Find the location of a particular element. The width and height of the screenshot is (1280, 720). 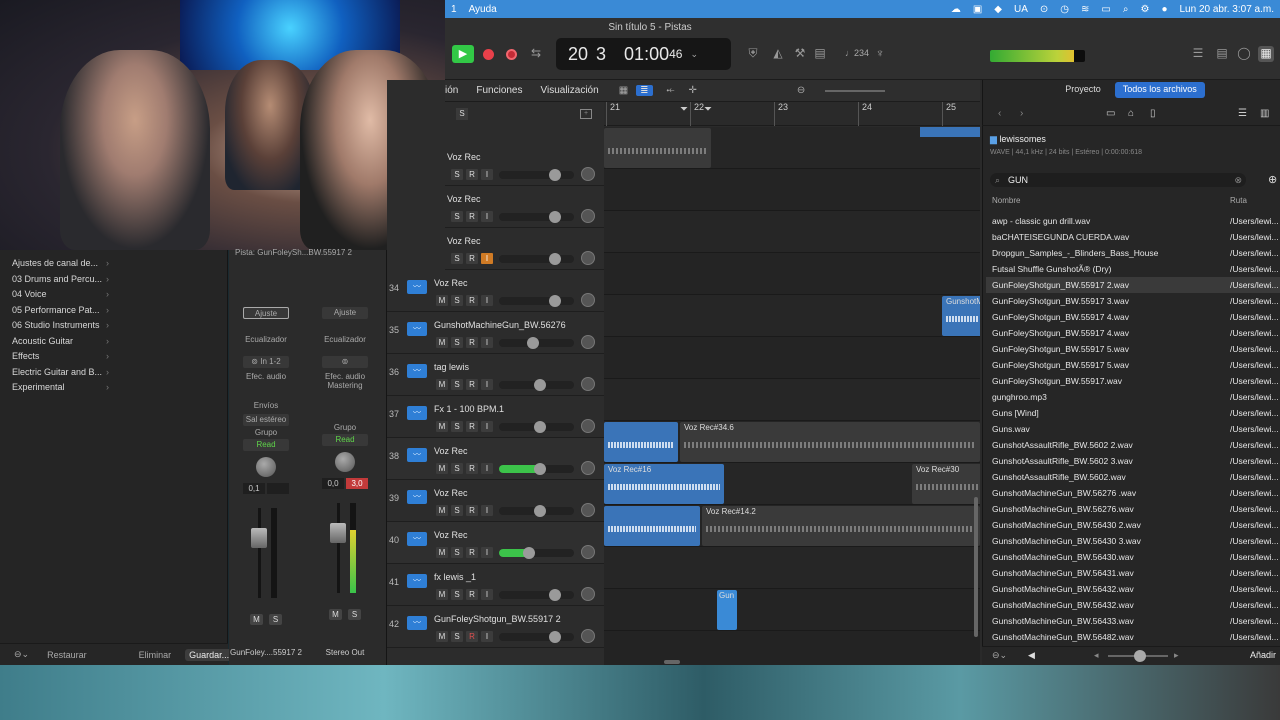

output-slot: Sal estéreo is located at coordinates (266, 420).